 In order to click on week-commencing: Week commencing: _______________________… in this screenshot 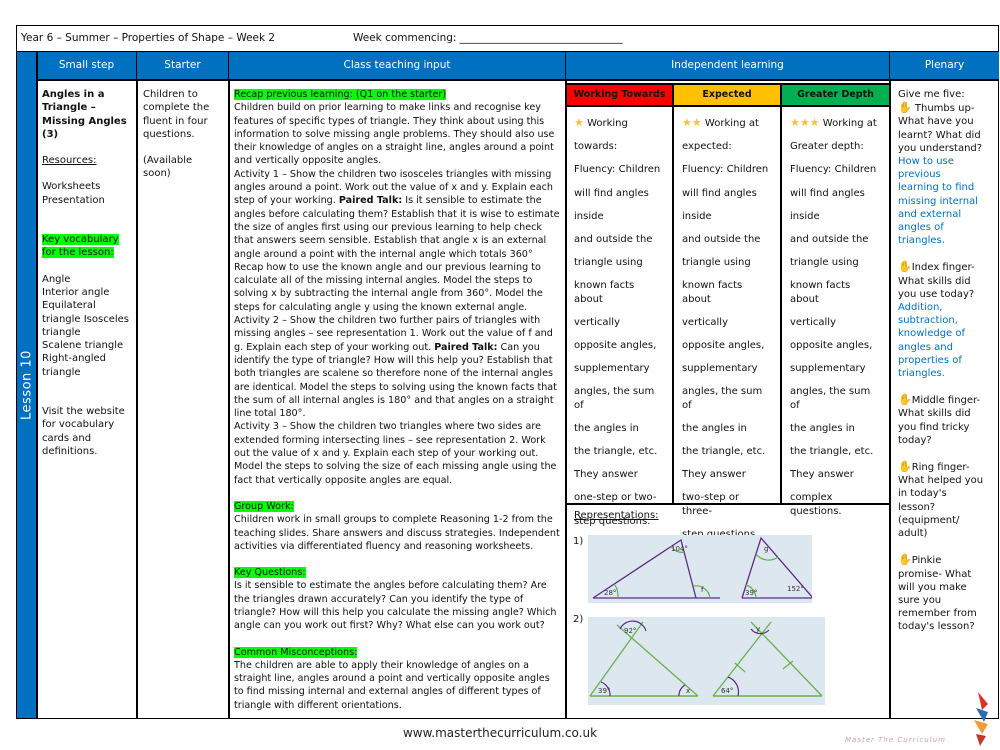, I will do `click(488, 38)`.